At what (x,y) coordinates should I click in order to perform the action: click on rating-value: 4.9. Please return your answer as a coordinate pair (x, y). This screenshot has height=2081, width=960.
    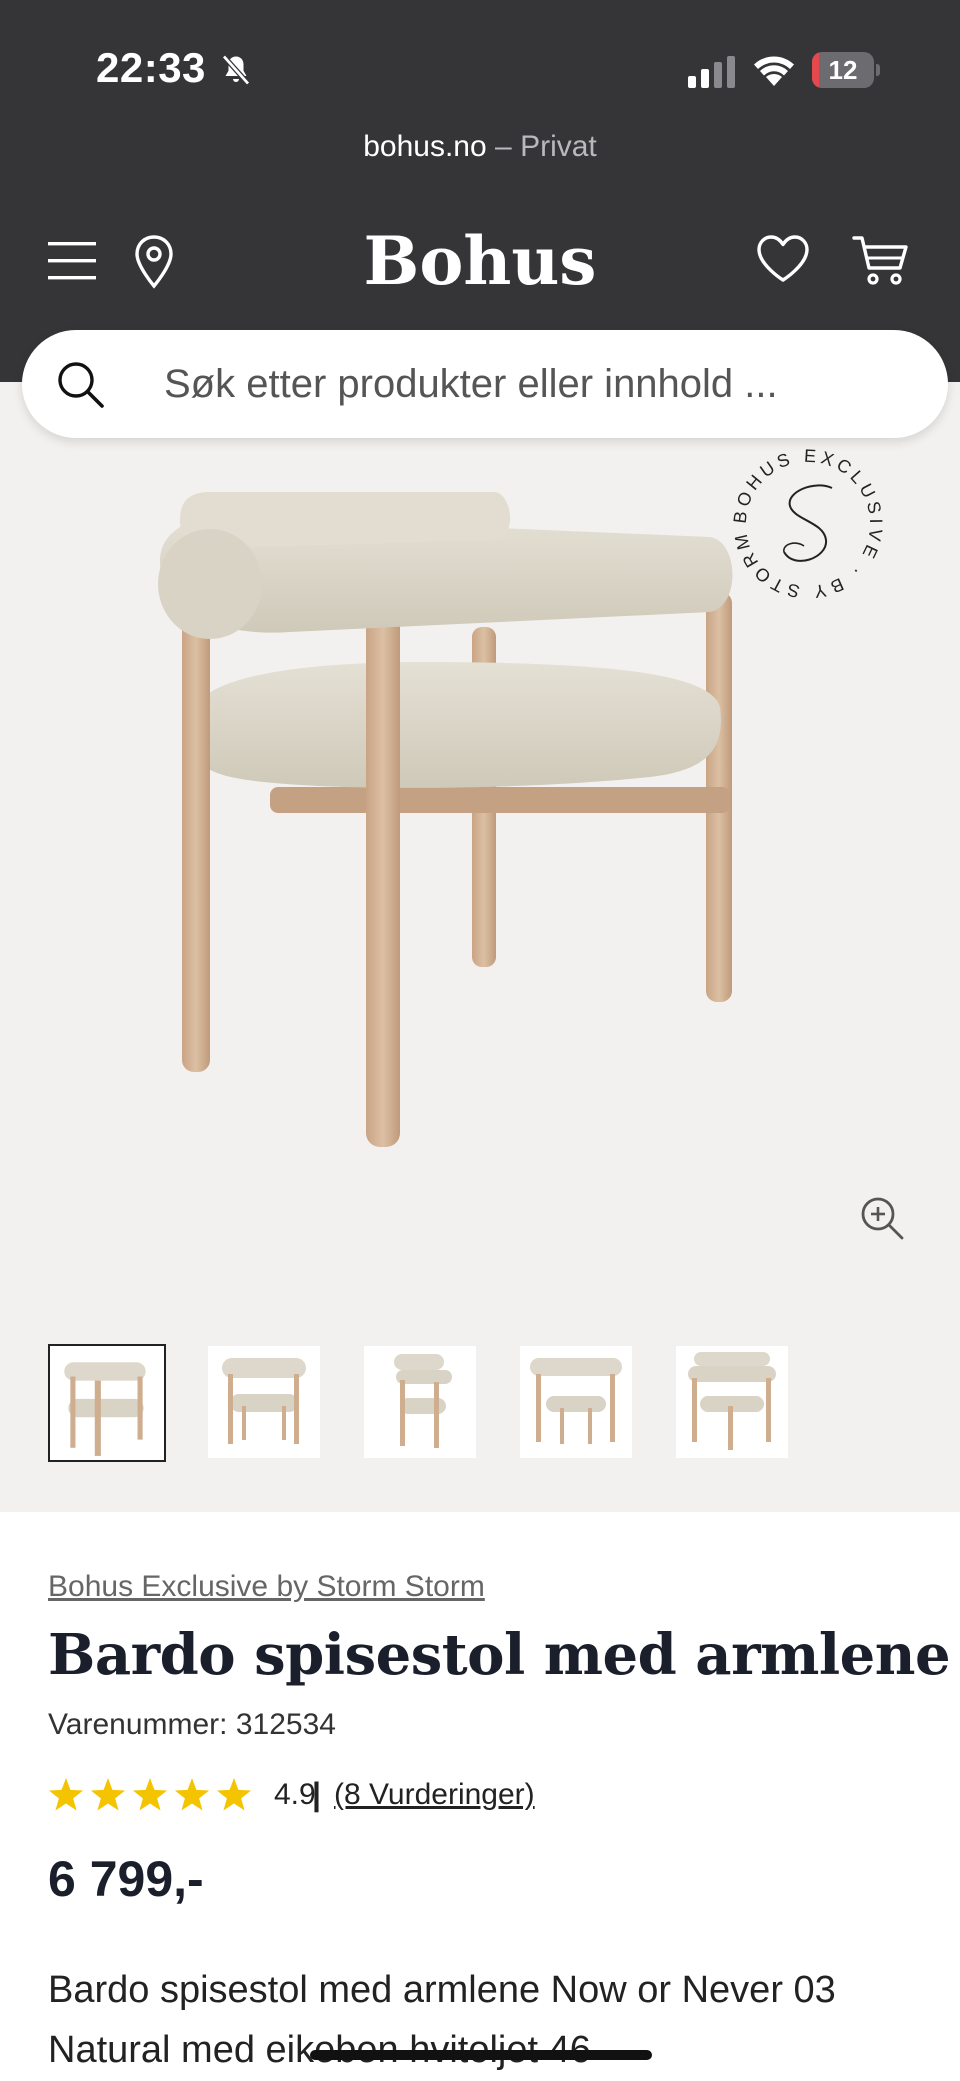
    Looking at the image, I should click on (295, 1794).